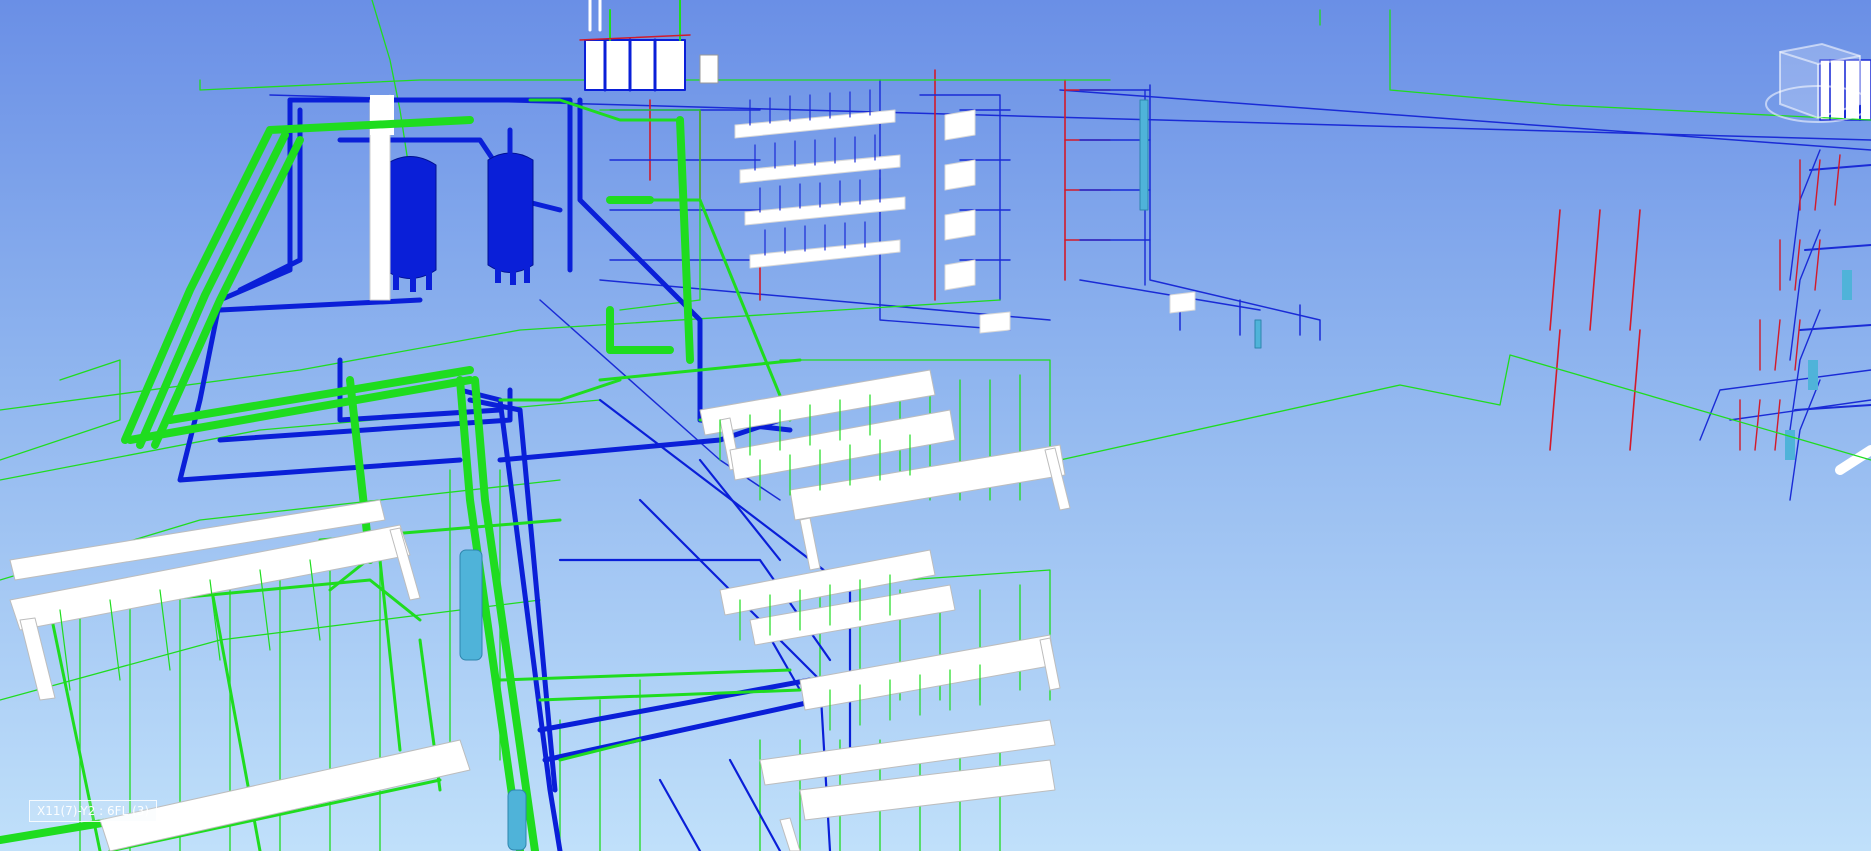 The width and height of the screenshot is (1871, 851). I want to click on upper-floor-fixtures, so click(965, 221).